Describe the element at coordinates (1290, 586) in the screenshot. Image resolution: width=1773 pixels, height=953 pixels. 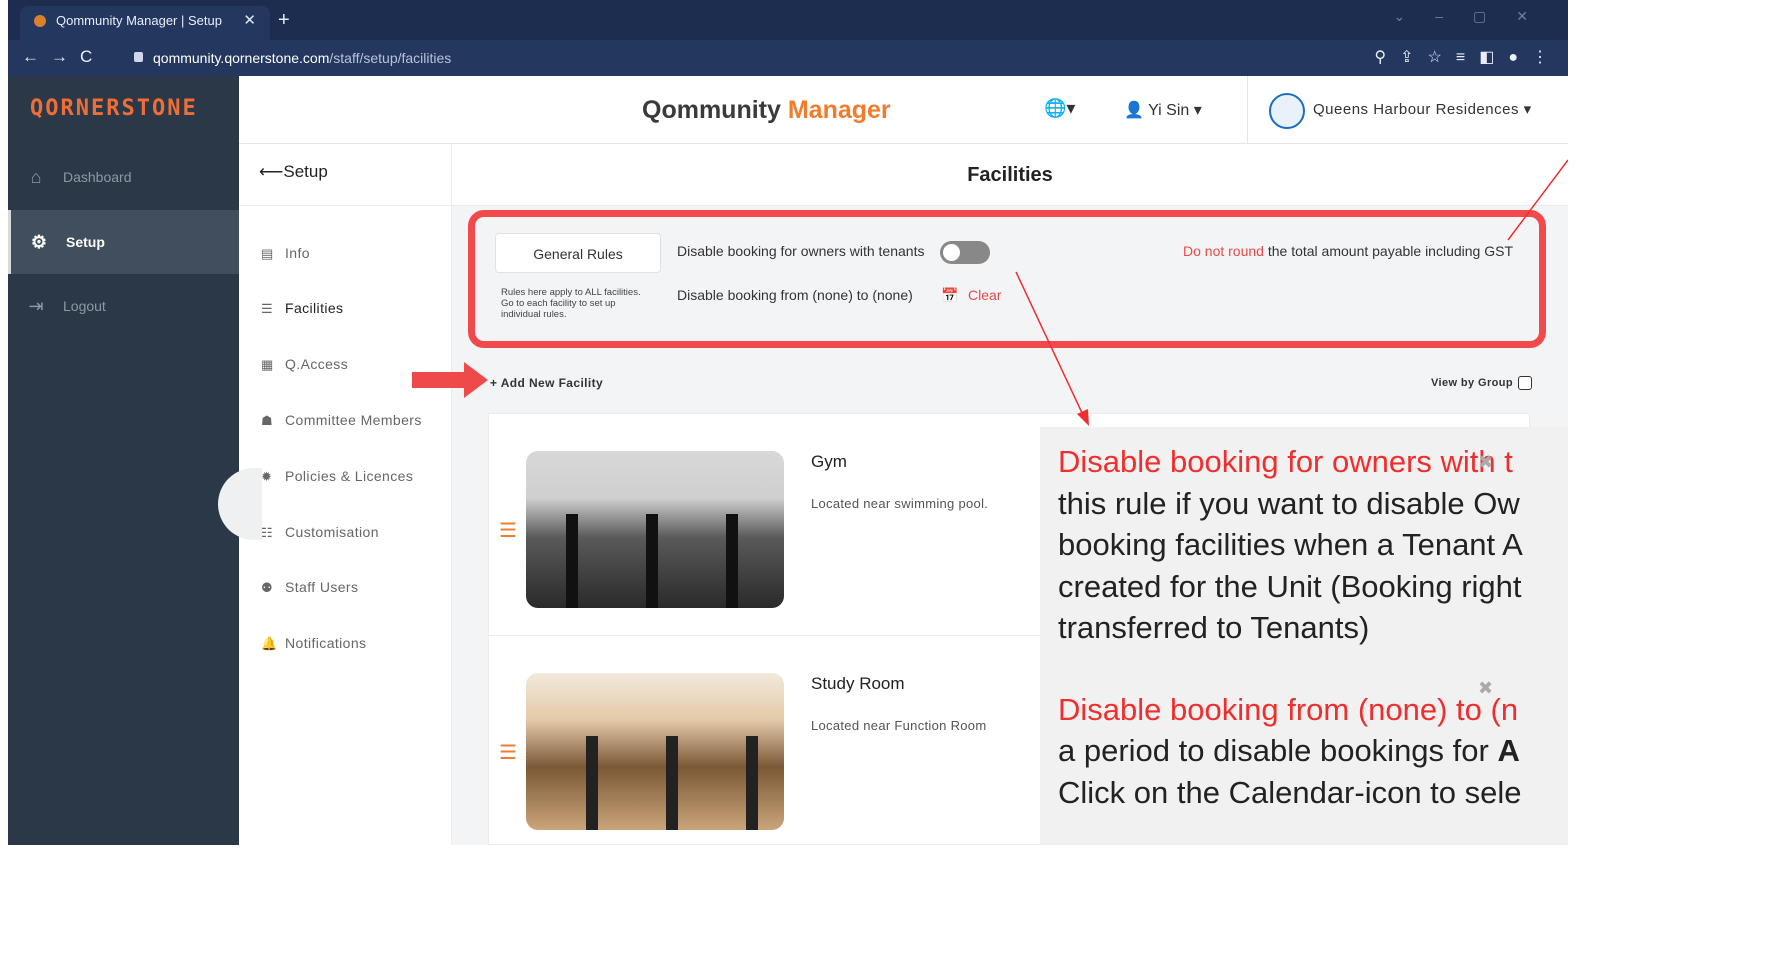
I see `tooltip-line: created for the Unit (Booking right` at that location.